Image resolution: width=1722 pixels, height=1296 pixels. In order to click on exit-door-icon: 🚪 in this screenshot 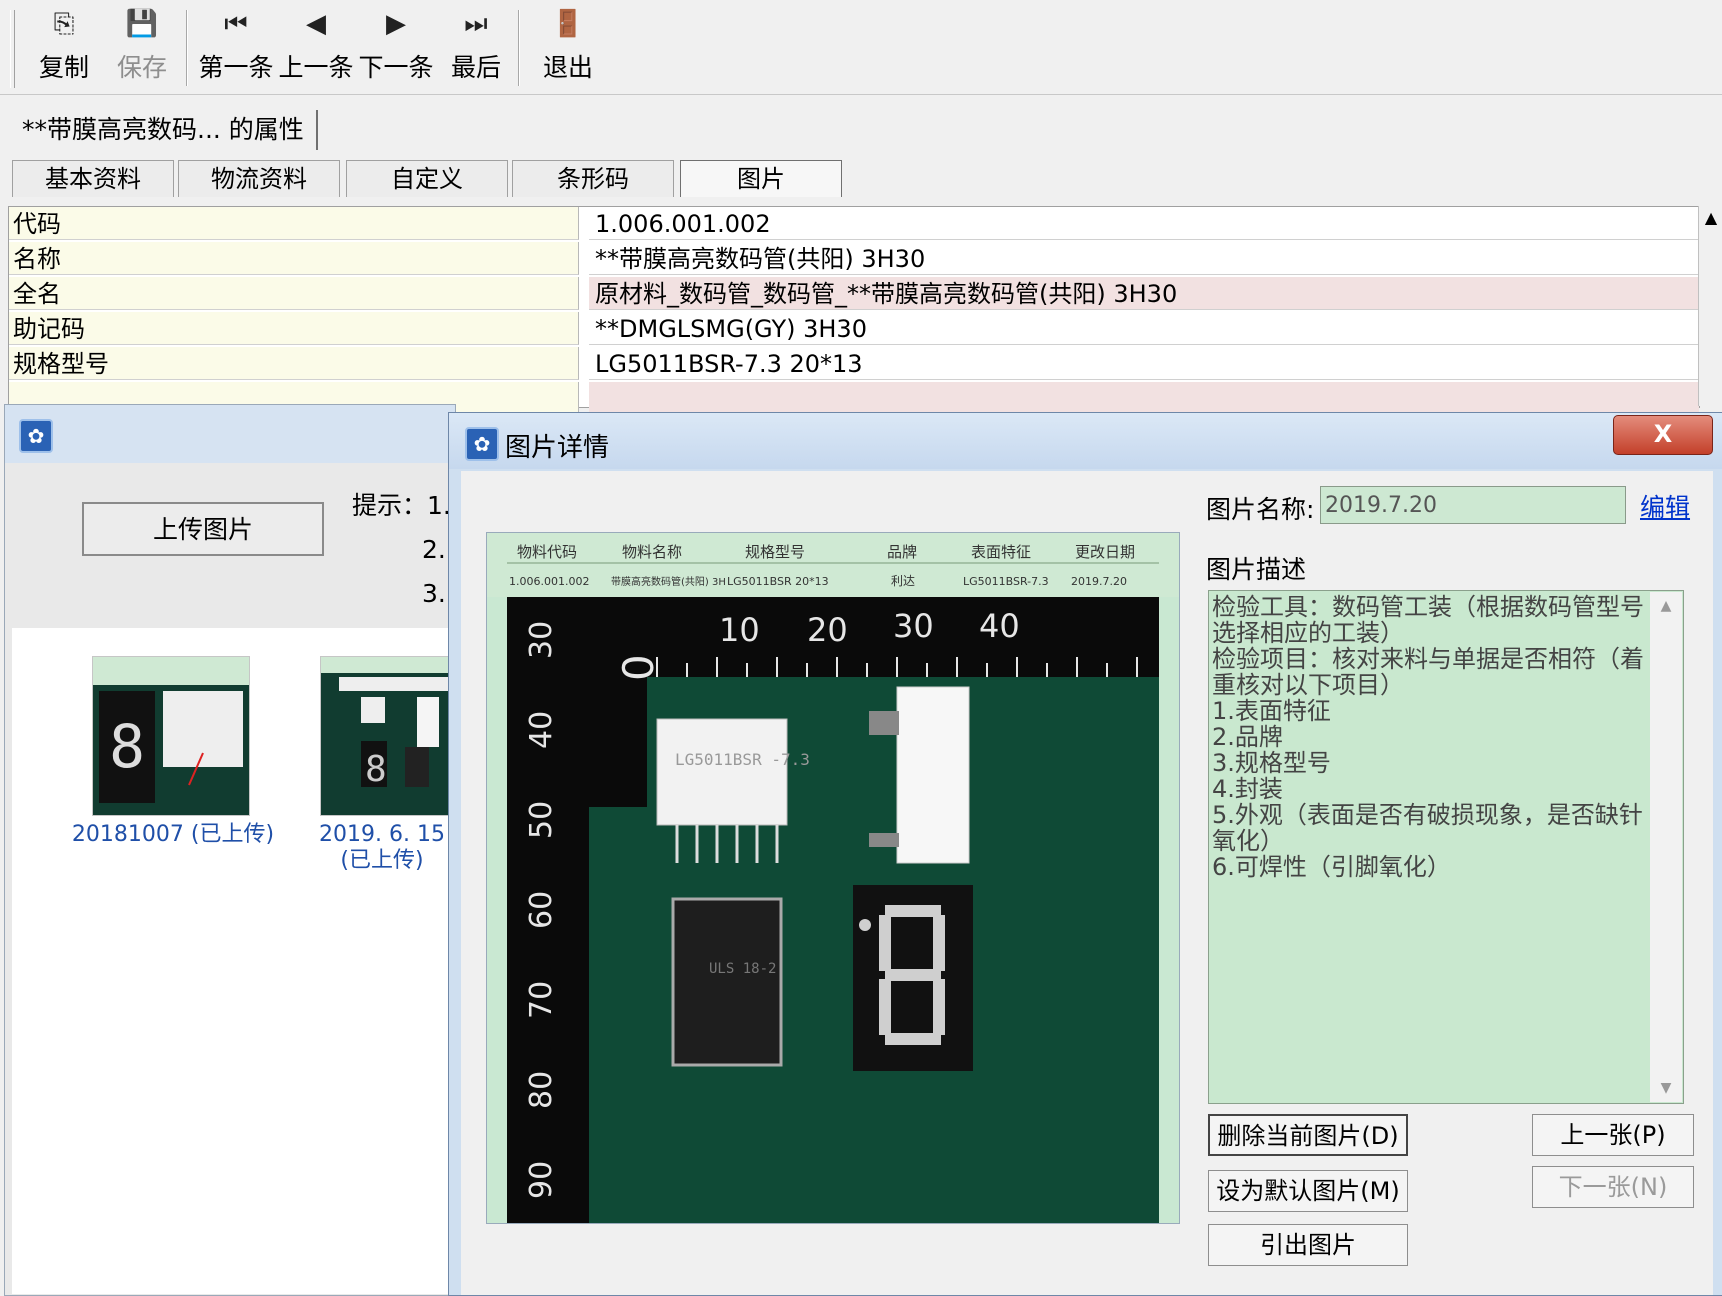, I will do `click(568, 24)`.